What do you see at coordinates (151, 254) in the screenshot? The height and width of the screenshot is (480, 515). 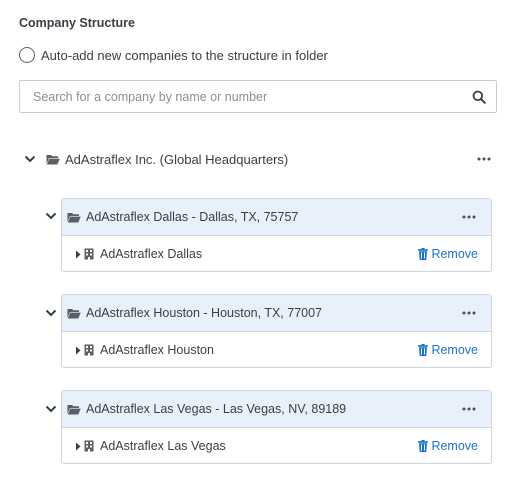 I see `company-label: AdAstraflex Dallas` at bounding box center [151, 254].